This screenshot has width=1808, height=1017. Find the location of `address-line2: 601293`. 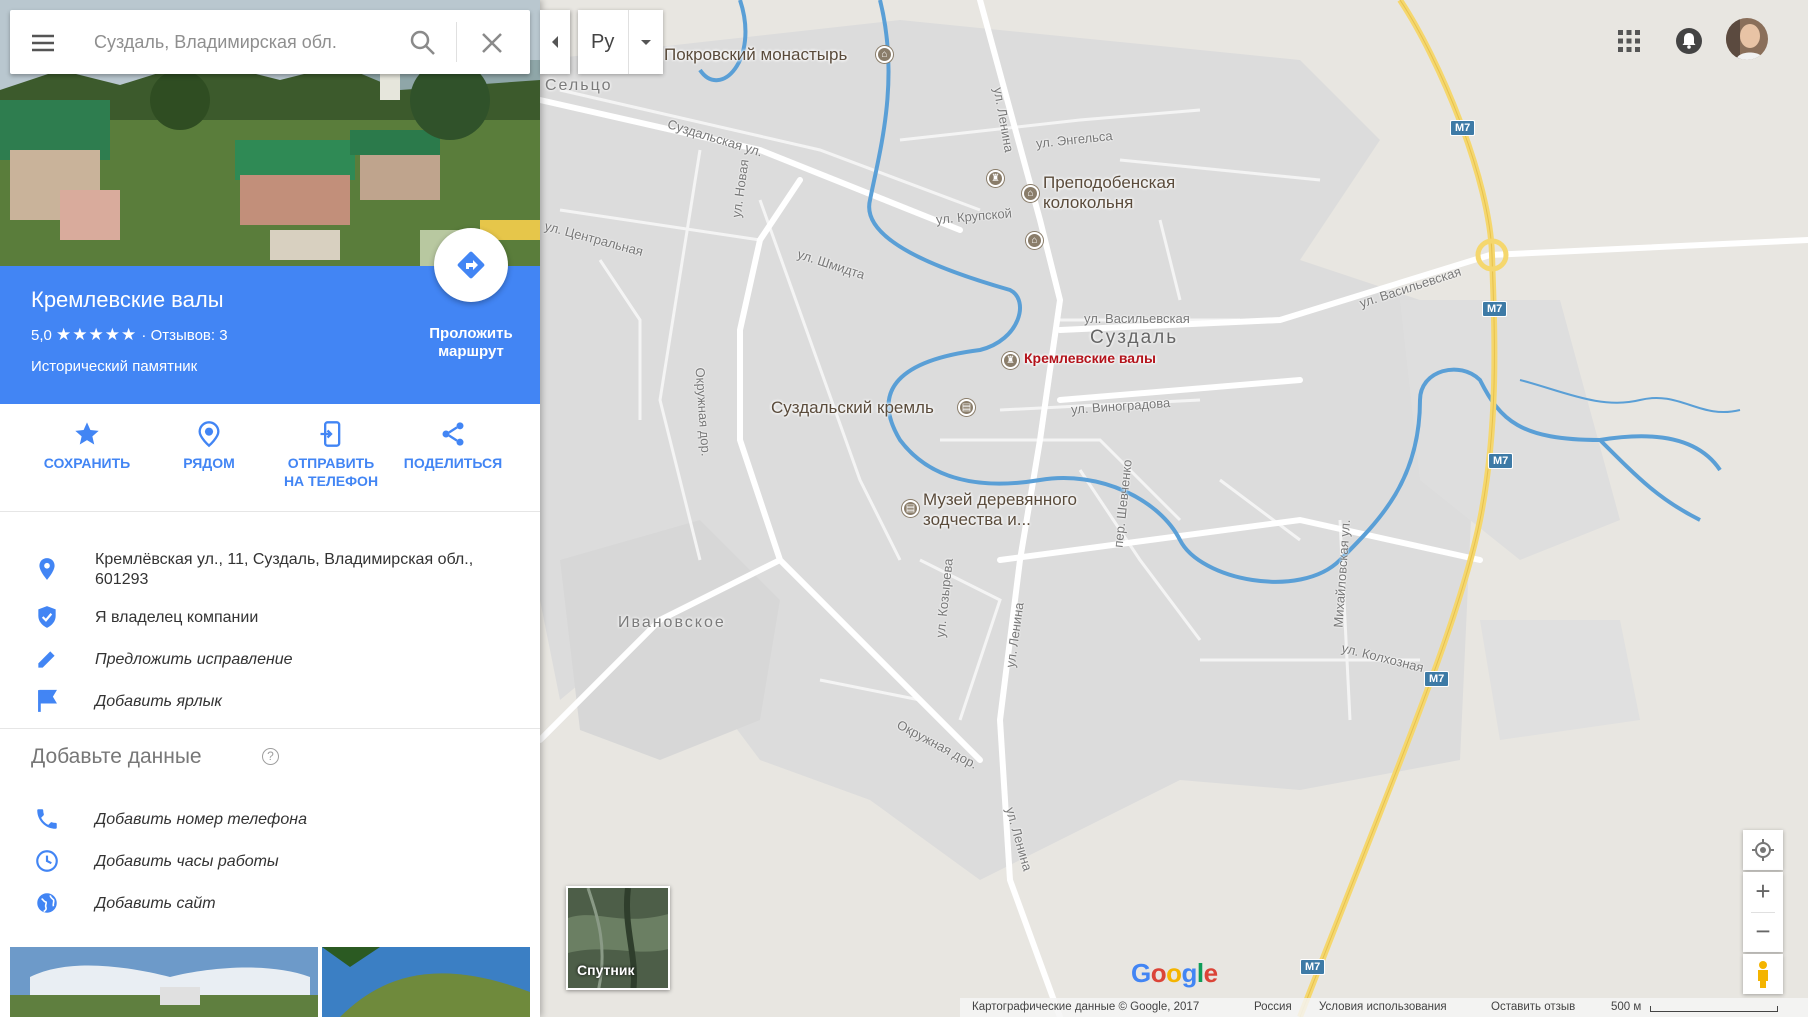

address-line2: 601293 is located at coordinates (122, 579).